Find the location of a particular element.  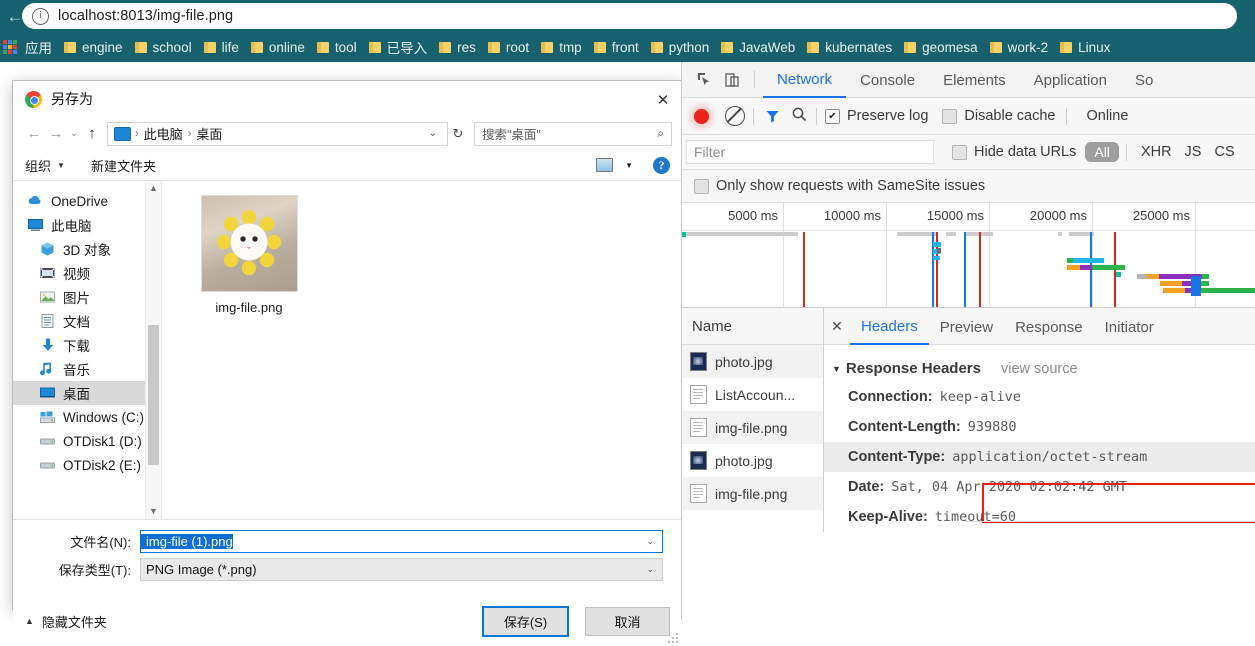

devtools-tab-elements: Elements is located at coordinates (974, 80).